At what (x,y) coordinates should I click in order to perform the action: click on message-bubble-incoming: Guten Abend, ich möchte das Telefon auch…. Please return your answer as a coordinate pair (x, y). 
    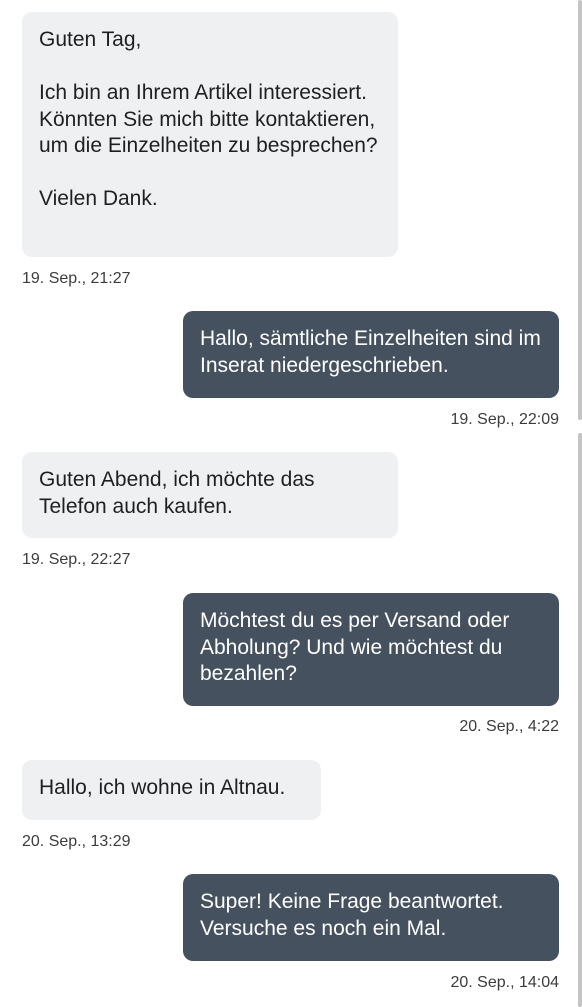
    Looking at the image, I should click on (210, 495).